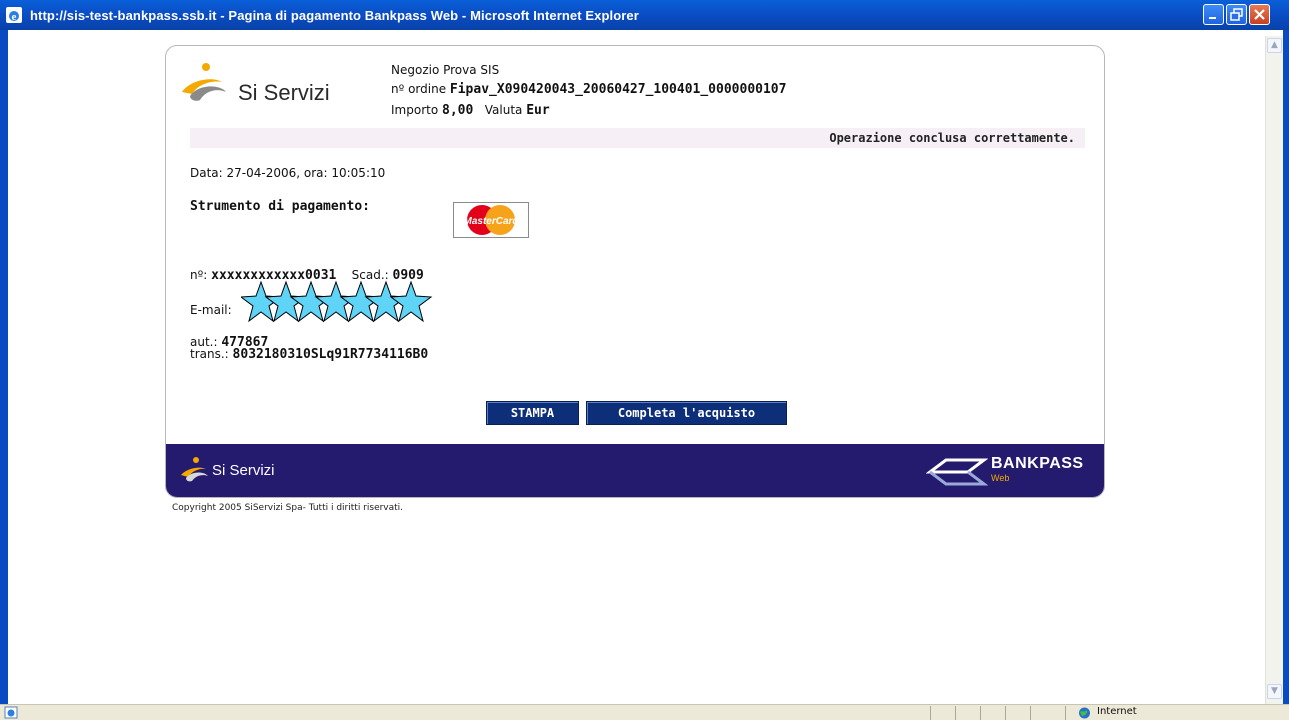 The width and height of the screenshot is (1289, 720). I want to click on currency-value: Eur, so click(538, 110).